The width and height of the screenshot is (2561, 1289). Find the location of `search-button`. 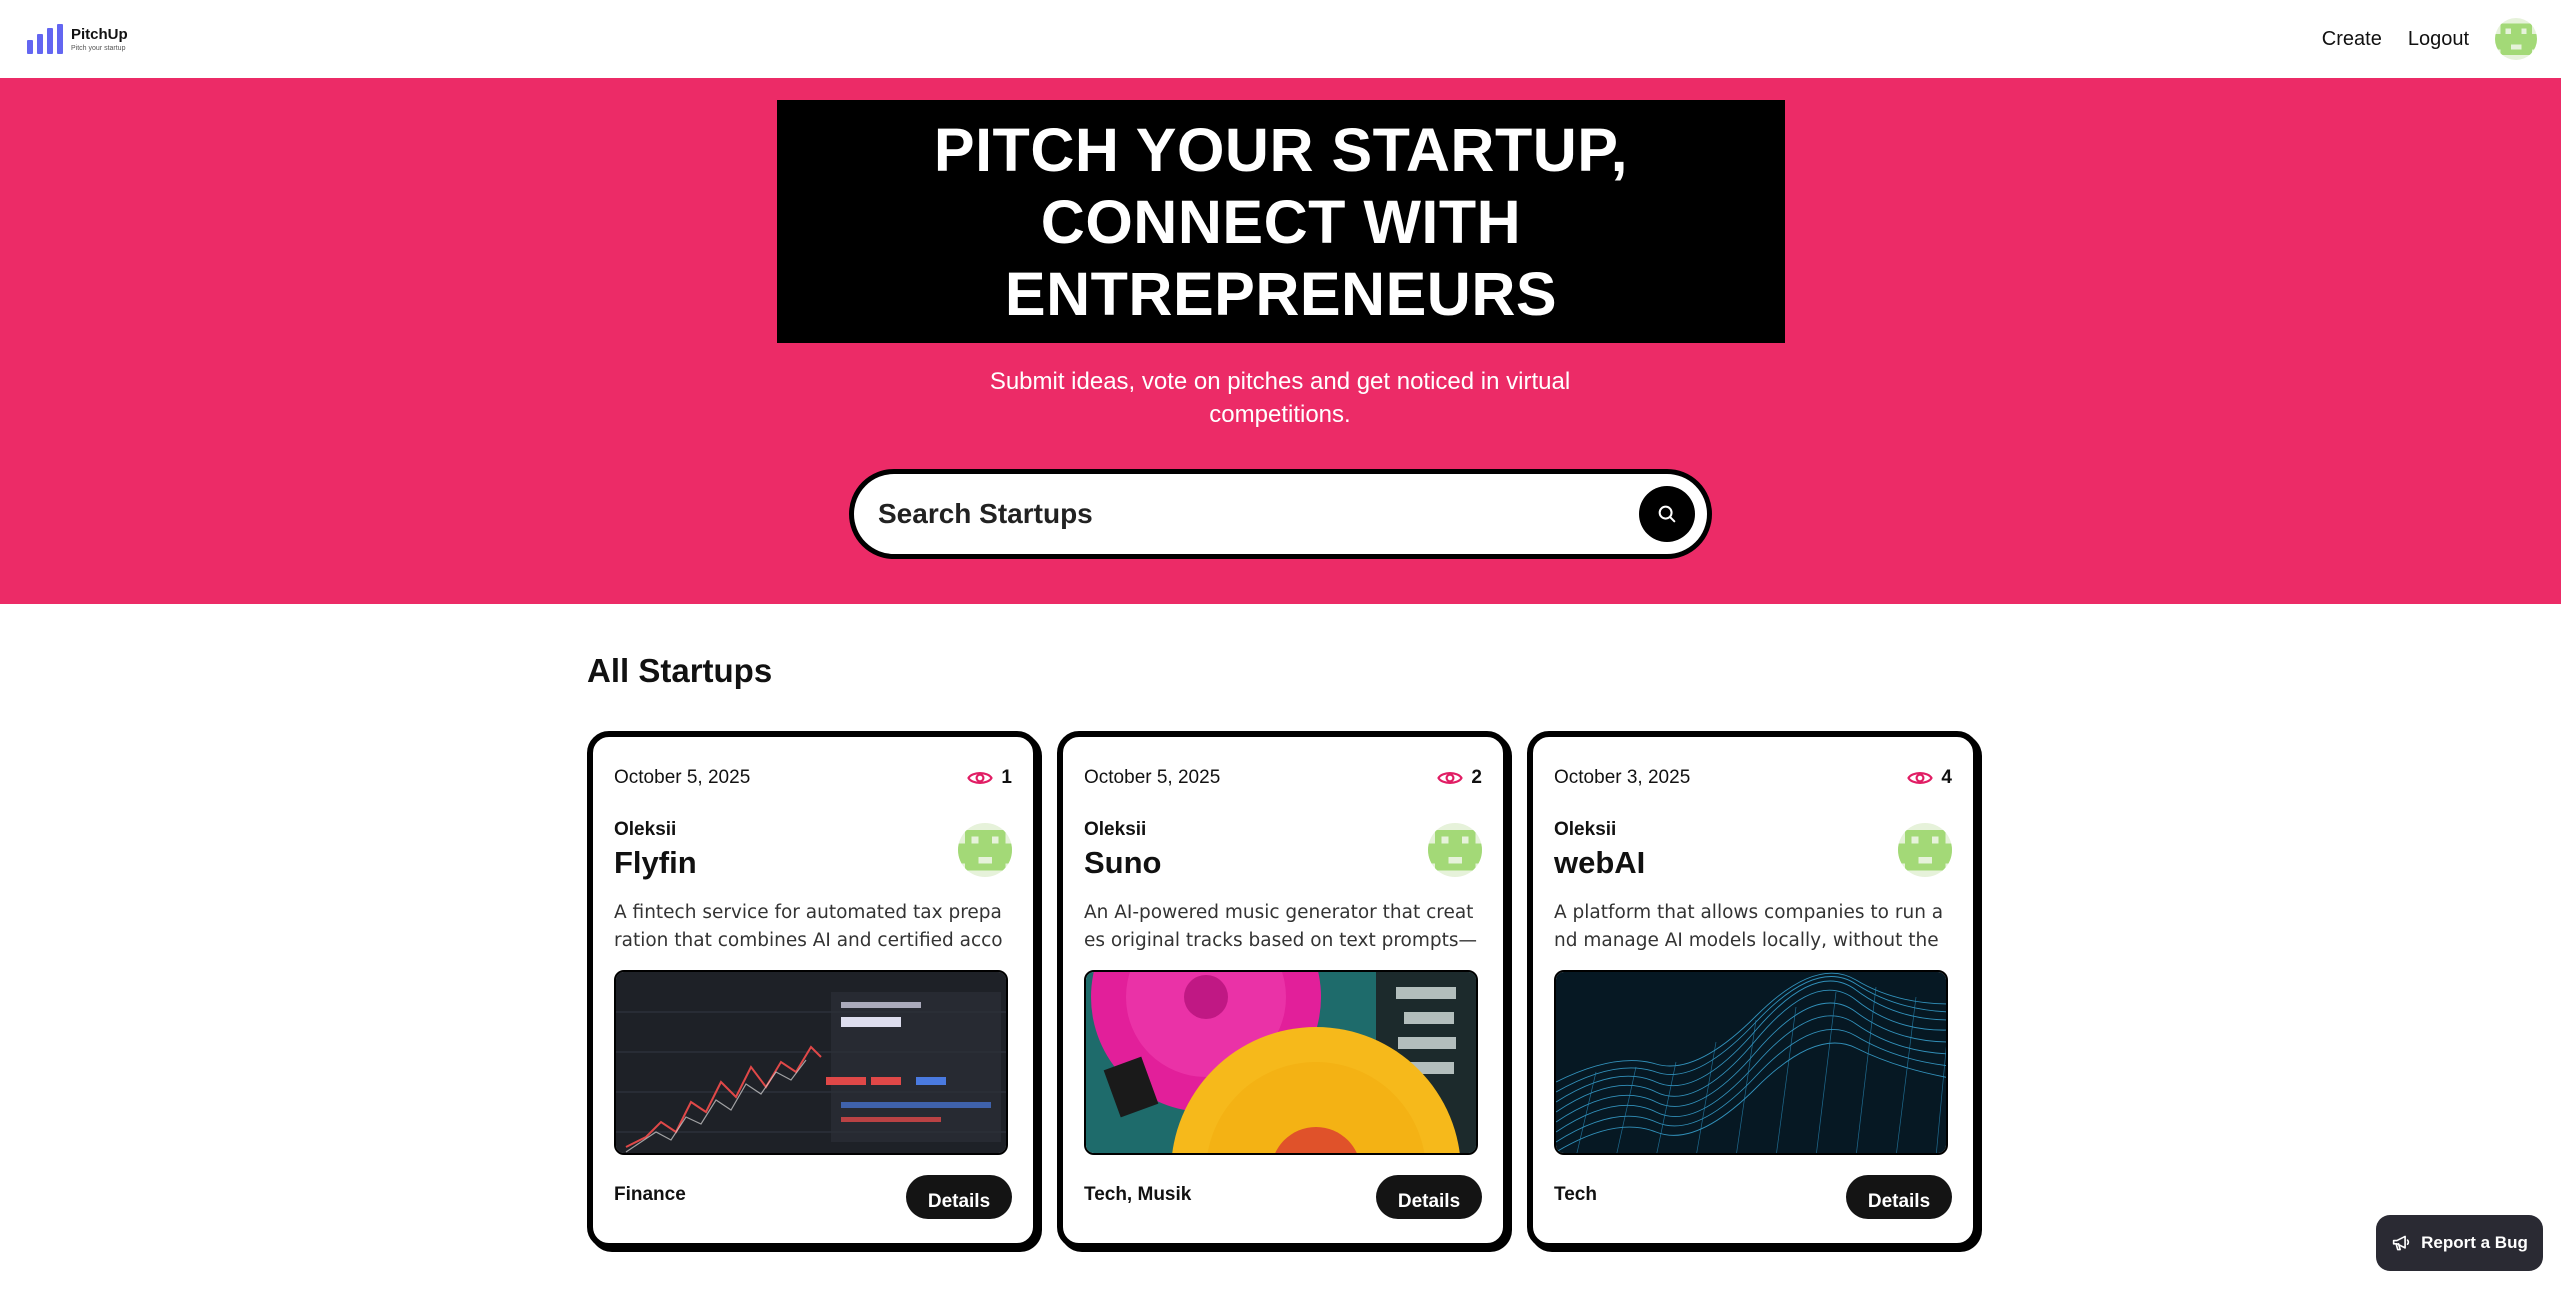

search-button is located at coordinates (1667, 514).